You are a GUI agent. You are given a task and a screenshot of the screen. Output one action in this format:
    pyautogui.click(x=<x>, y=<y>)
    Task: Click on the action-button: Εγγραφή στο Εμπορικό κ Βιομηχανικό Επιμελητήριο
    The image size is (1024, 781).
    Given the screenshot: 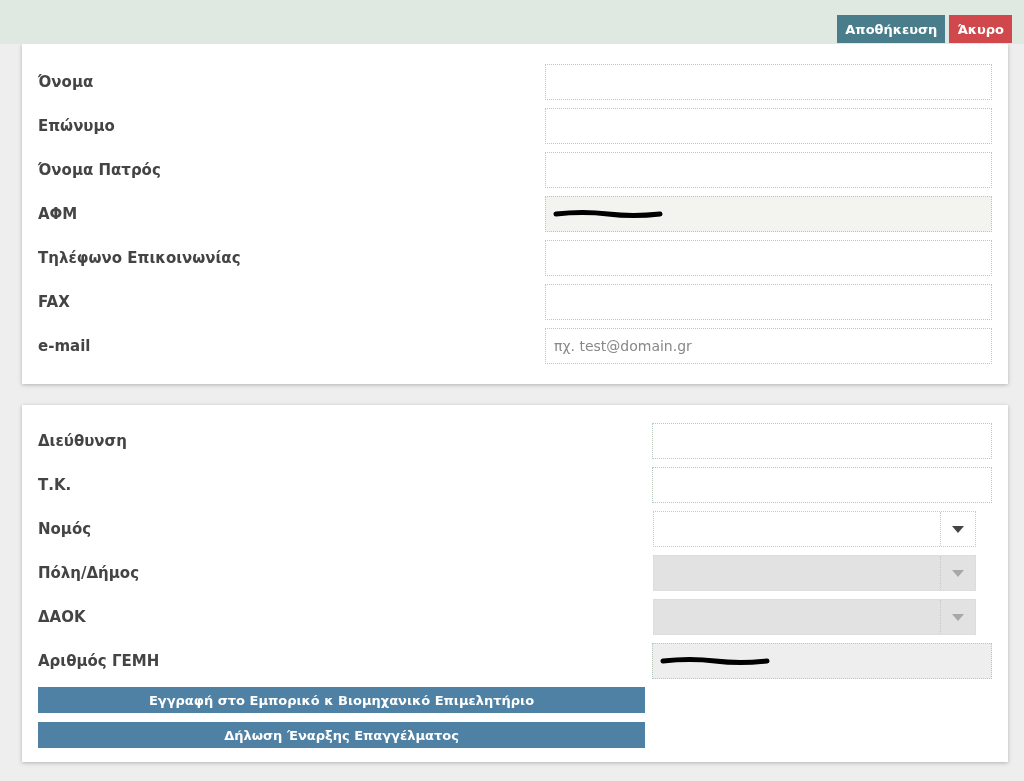 What is the action you would take?
    pyautogui.click(x=341, y=700)
    